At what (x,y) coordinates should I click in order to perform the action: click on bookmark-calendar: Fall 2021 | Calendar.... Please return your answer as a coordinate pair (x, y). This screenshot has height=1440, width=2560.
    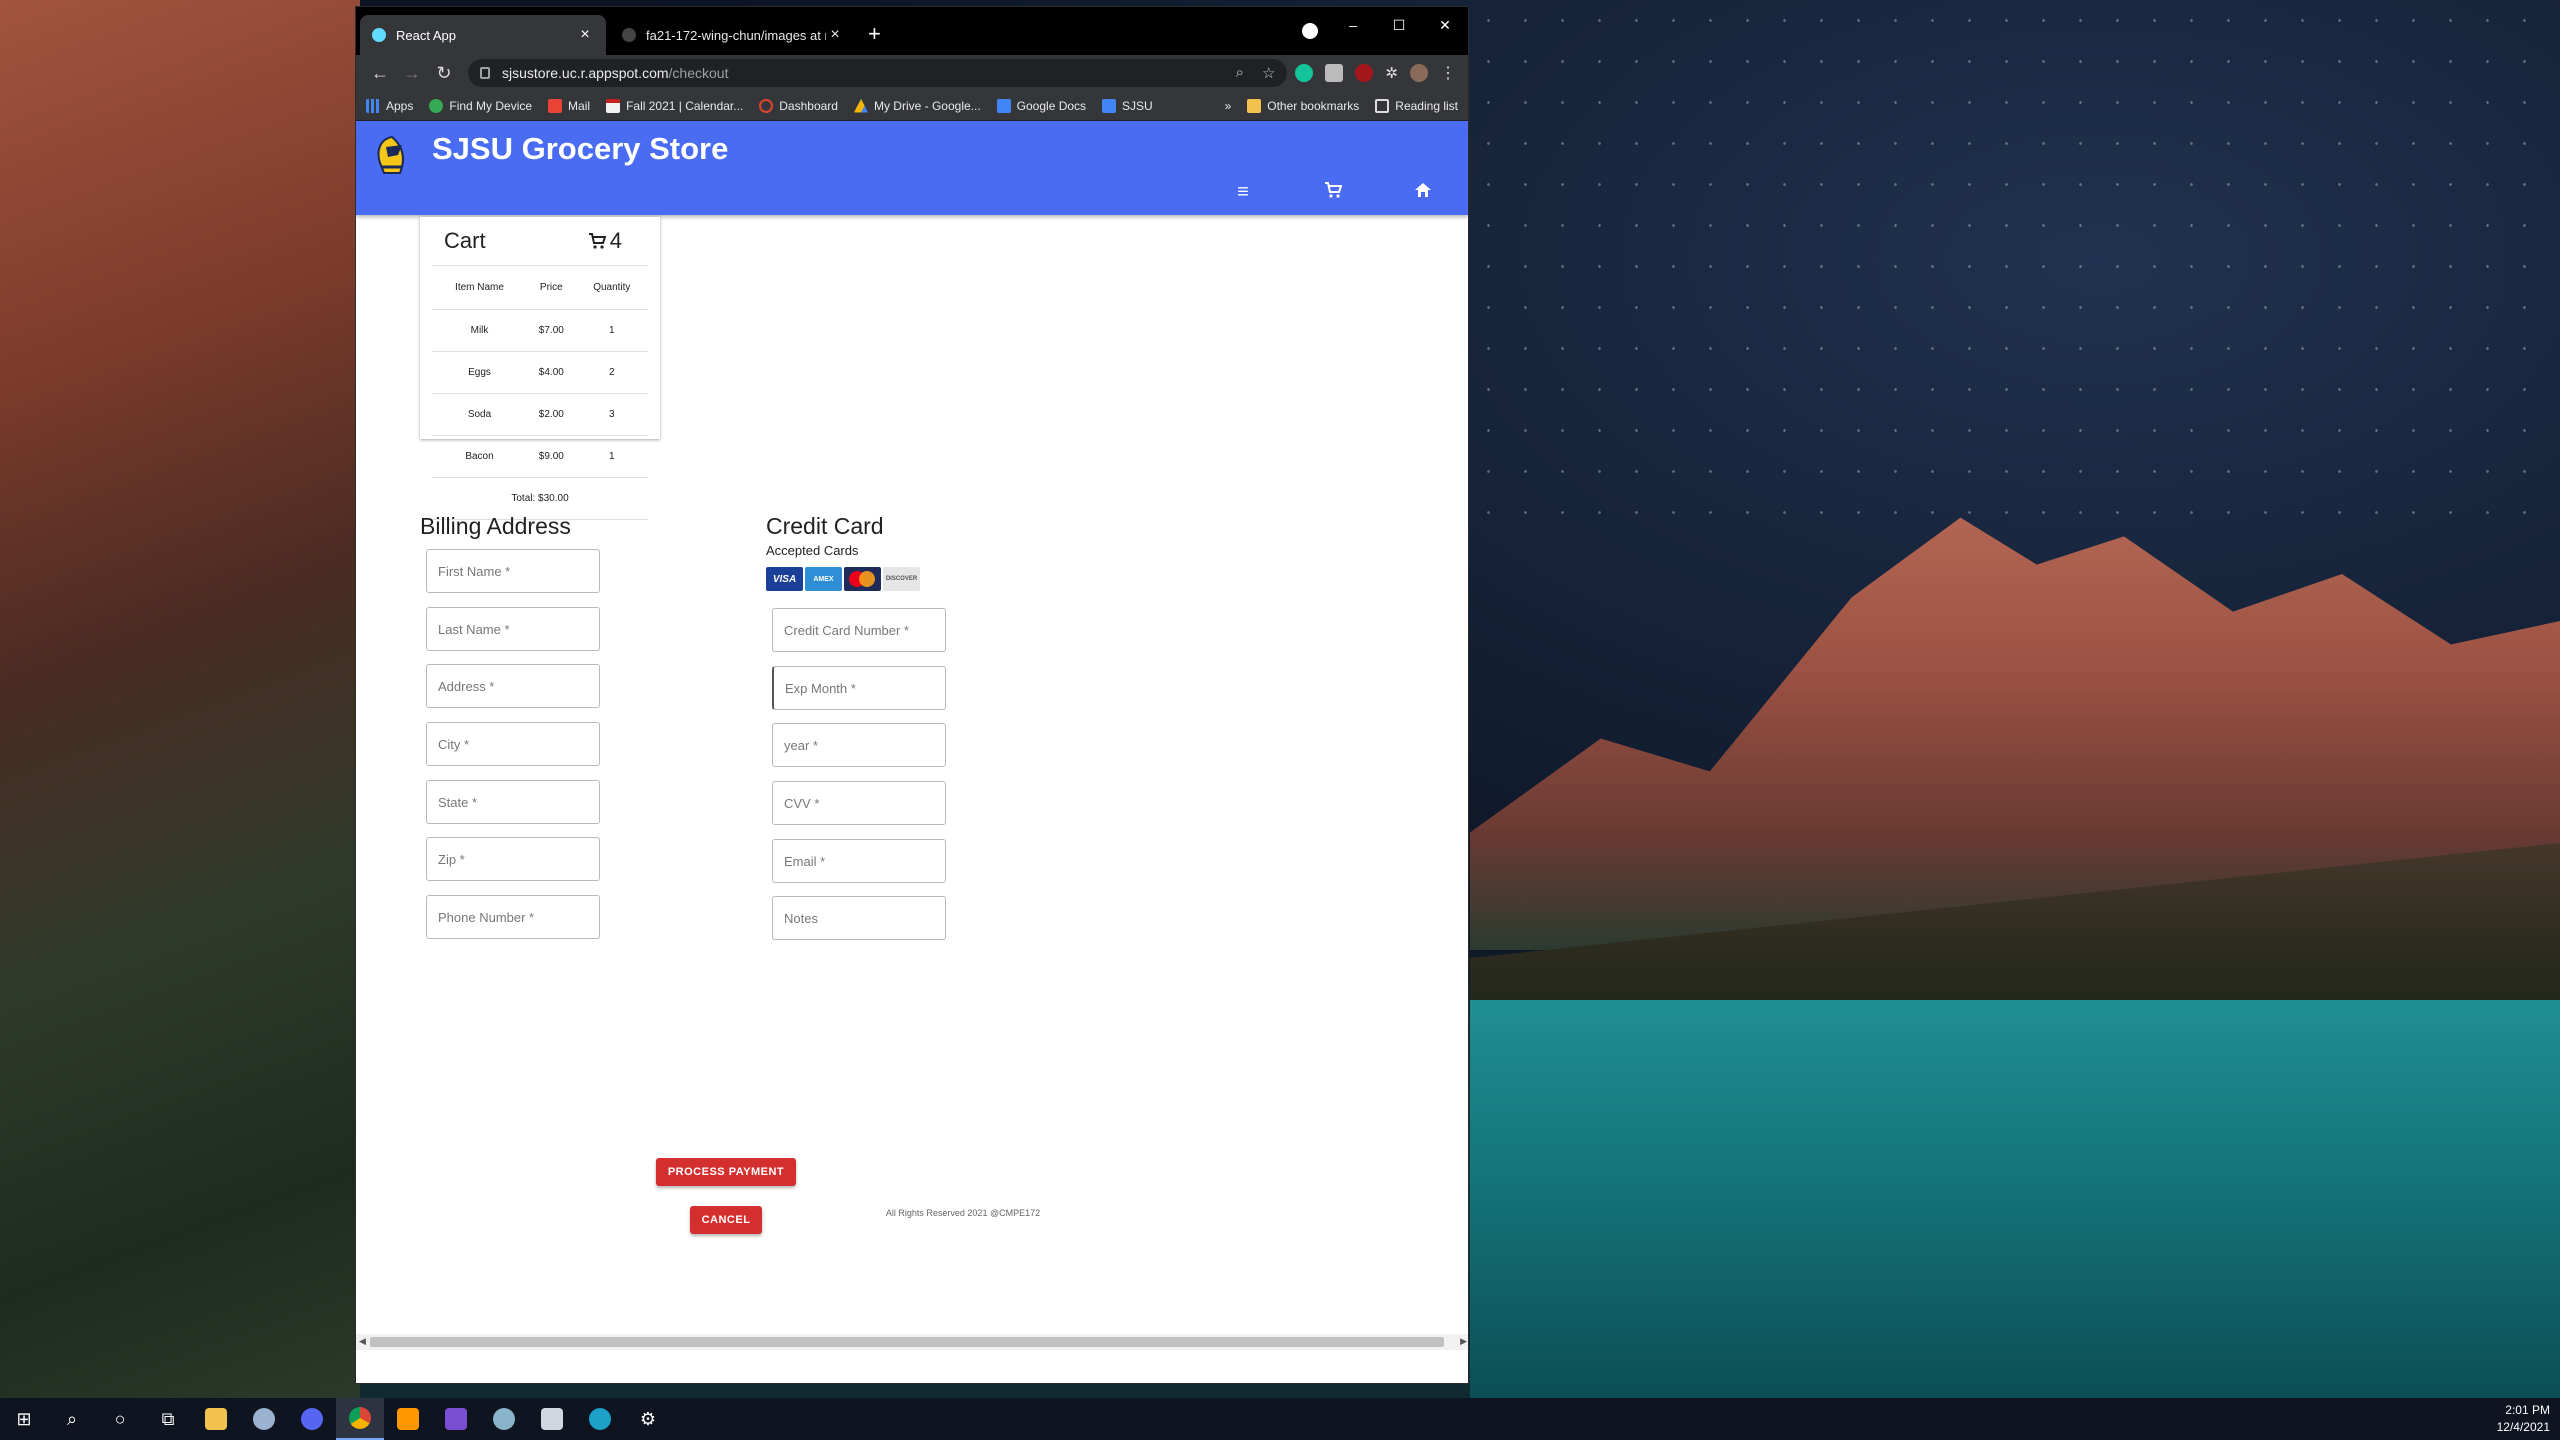
    Looking at the image, I should click on (674, 105).